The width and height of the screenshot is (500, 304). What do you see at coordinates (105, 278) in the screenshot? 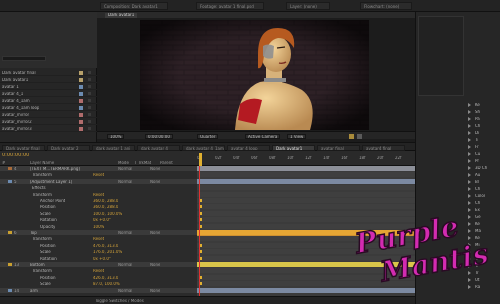
I see `property-value: 426.0, 313.0` at bounding box center [105, 278].